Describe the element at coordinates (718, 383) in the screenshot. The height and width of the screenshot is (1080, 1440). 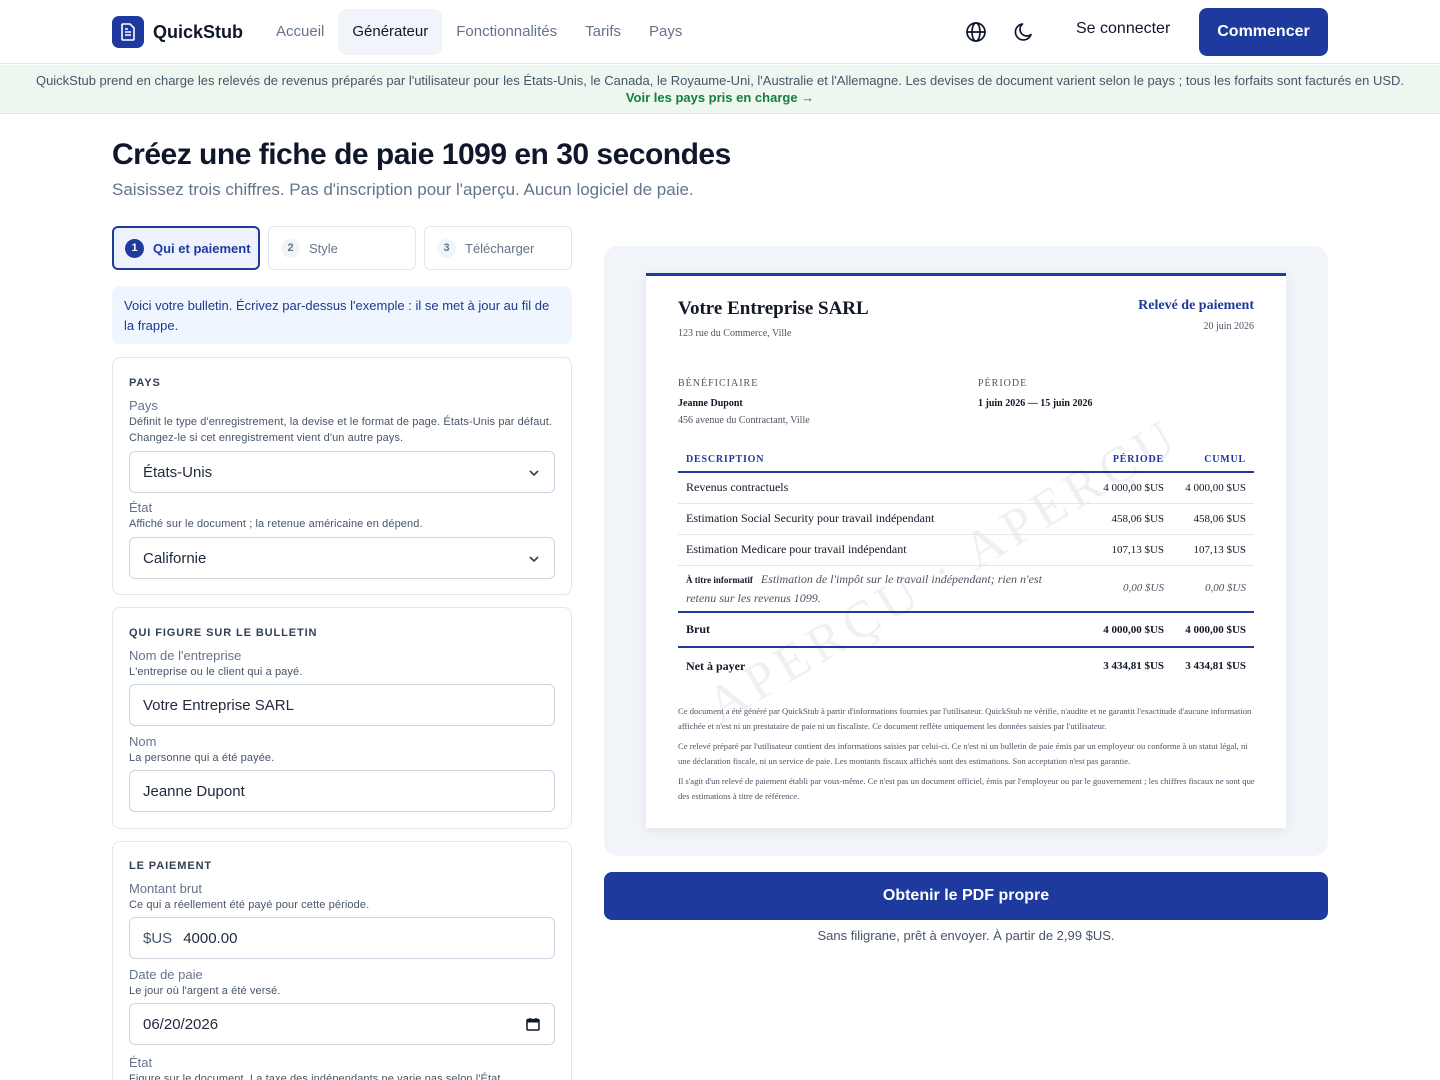
I see `payee-caption: BÉNÉFICIAIRE` at that location.